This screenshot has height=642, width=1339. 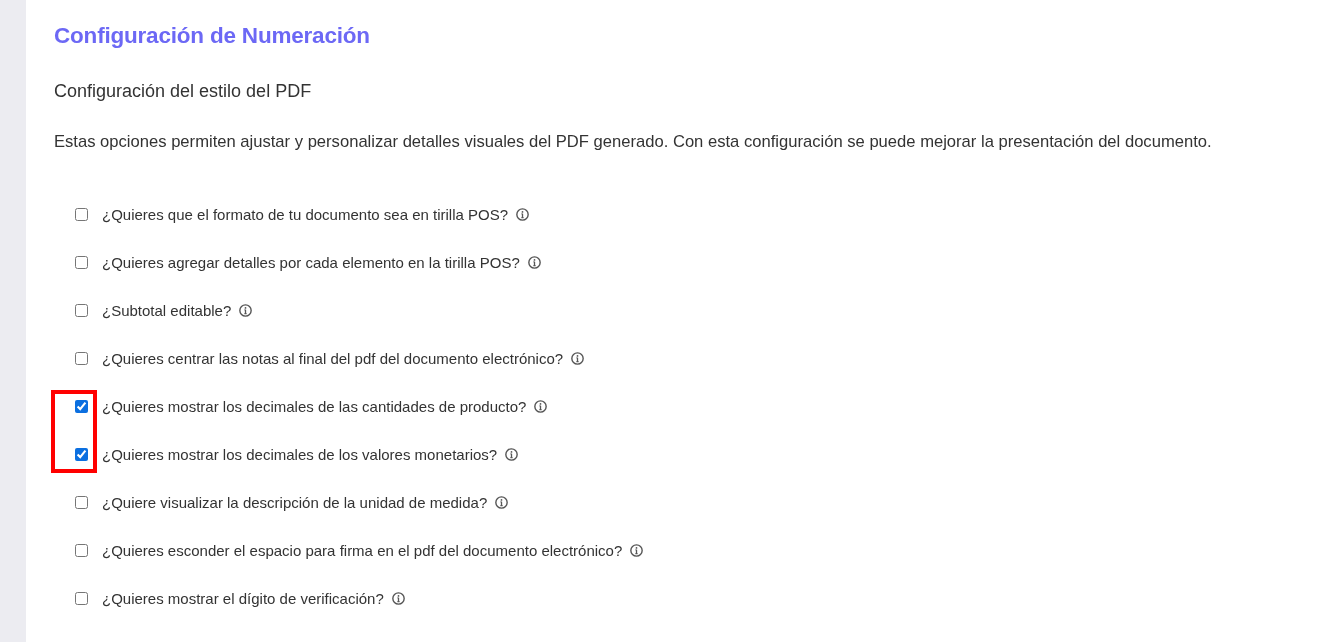 What do you see at coordinates (300, 454) in the screenshot?
I see `option-label: ¿Quieres mostrar los decimales de los valores monetarios?` at bounding box center [300, 454].